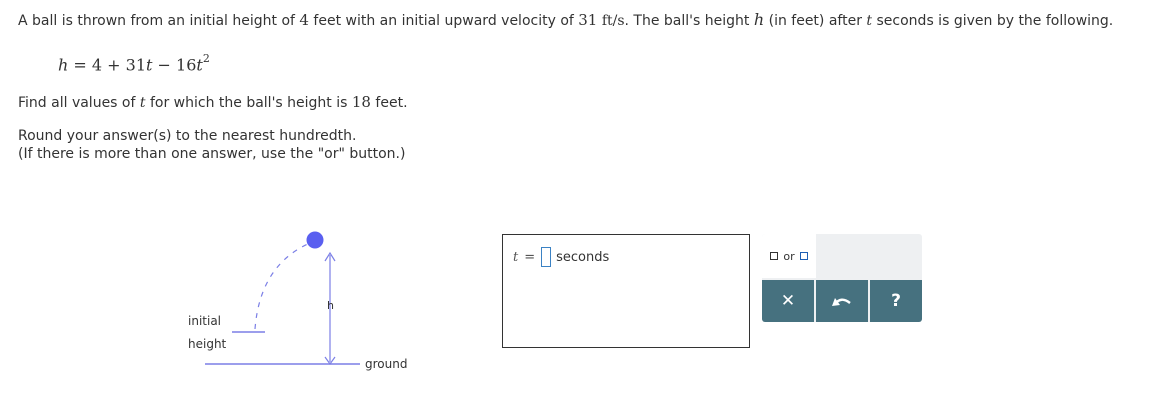 This screenshot has height=418, width=1158. Describe the element at coordinates (204, 321) in the screenshot. I see `initial-label: initial` at that location.